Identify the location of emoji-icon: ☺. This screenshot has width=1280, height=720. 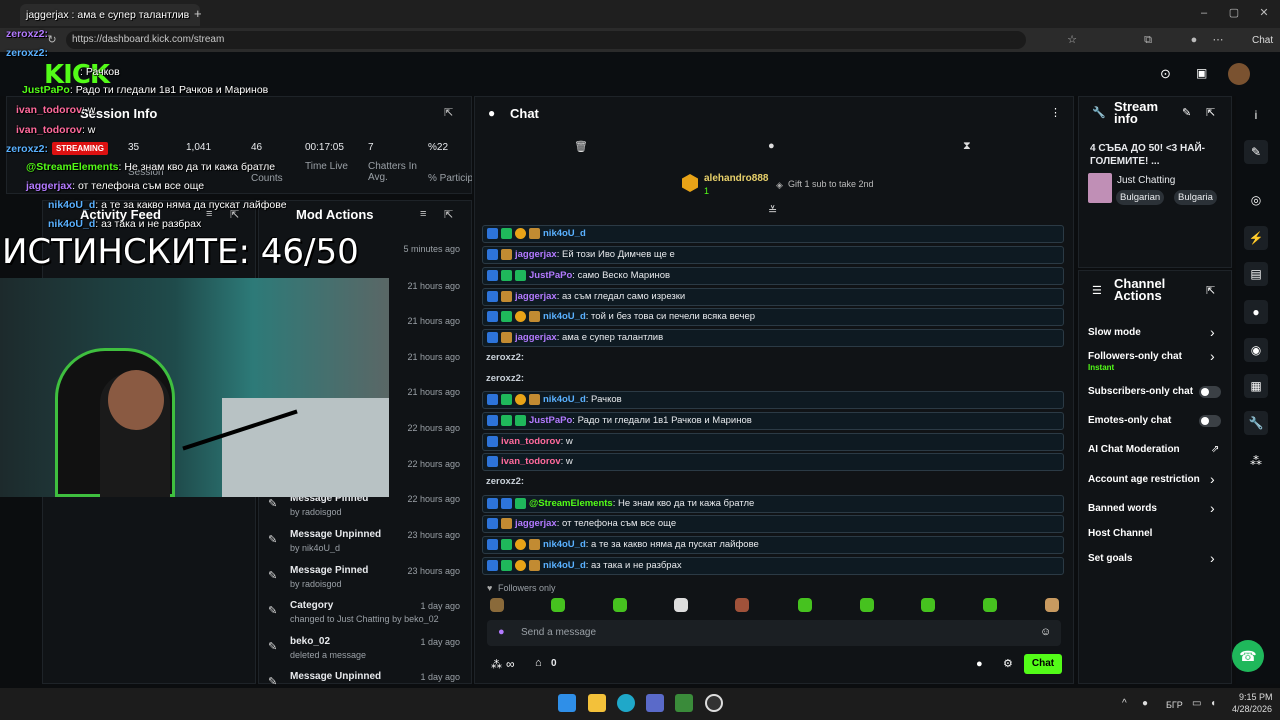
(1045, 632).